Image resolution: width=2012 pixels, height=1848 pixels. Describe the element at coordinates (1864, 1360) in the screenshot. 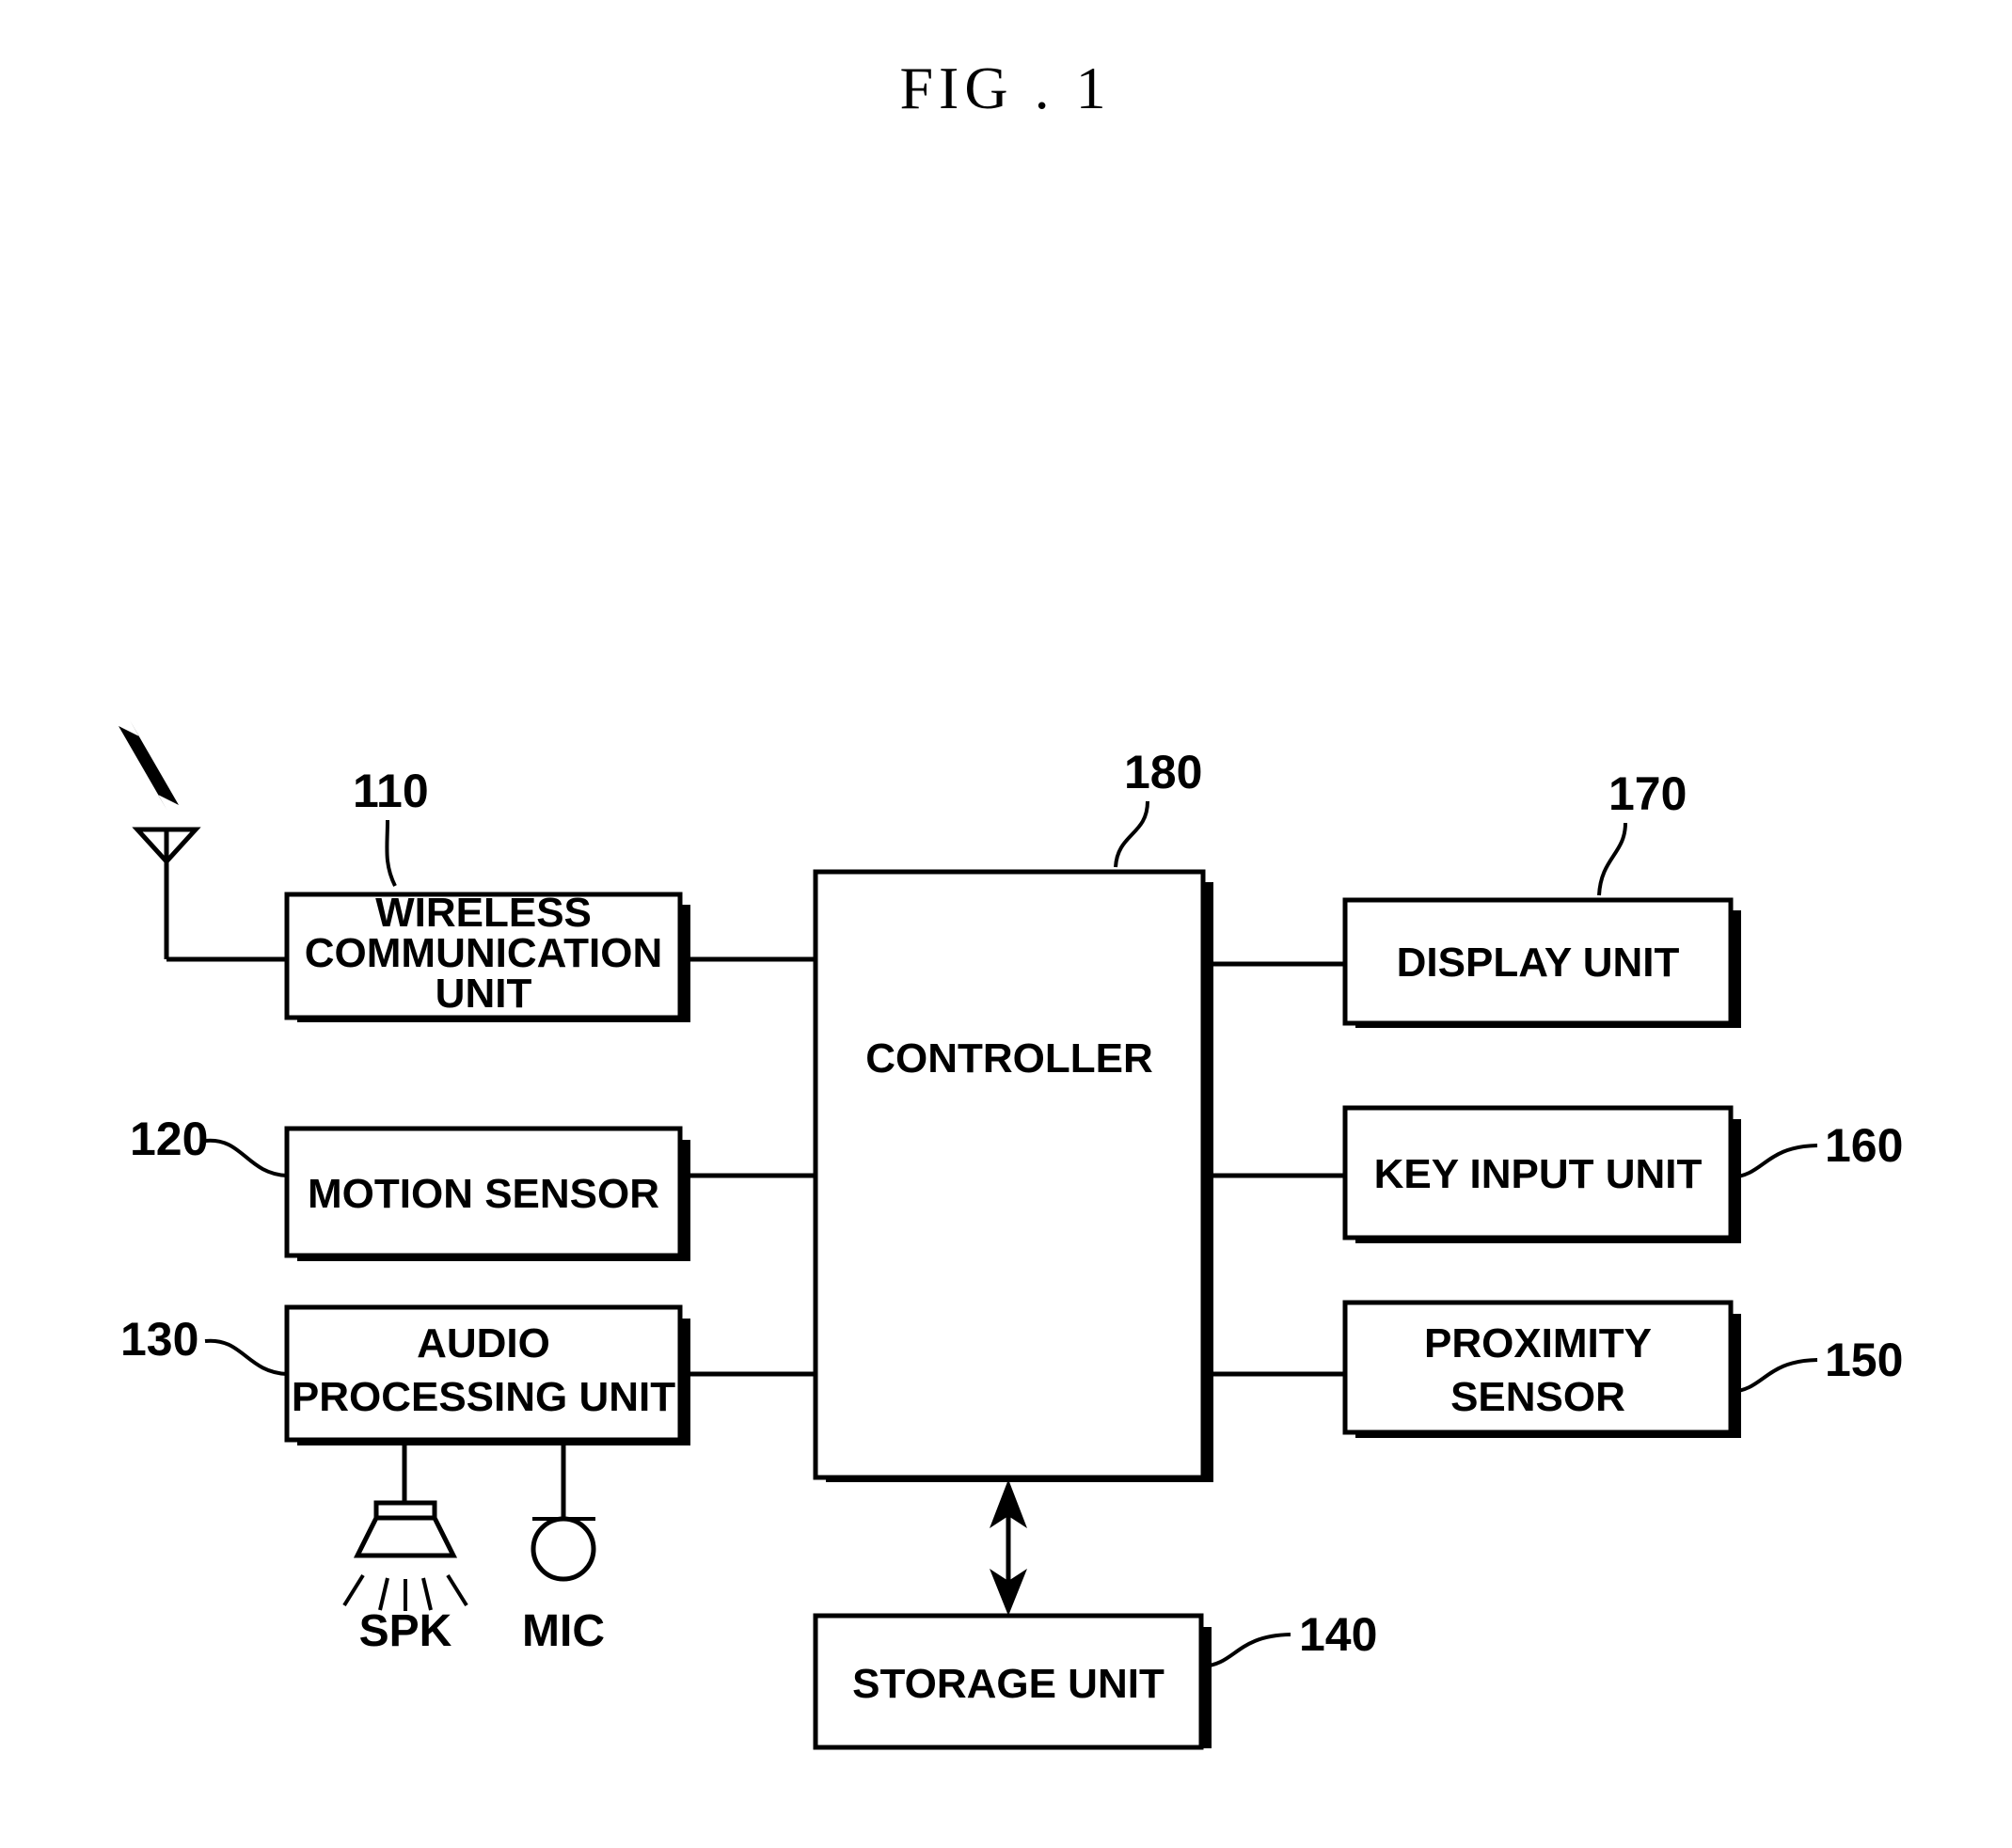

I see `ref-numeral-150: 150` at that location.